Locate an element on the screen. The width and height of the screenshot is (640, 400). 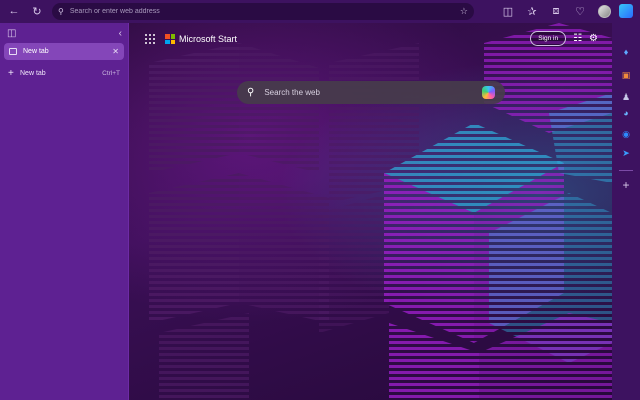
new-tab-shortcut: Ctrl+T is located at coordinates (111, 73).